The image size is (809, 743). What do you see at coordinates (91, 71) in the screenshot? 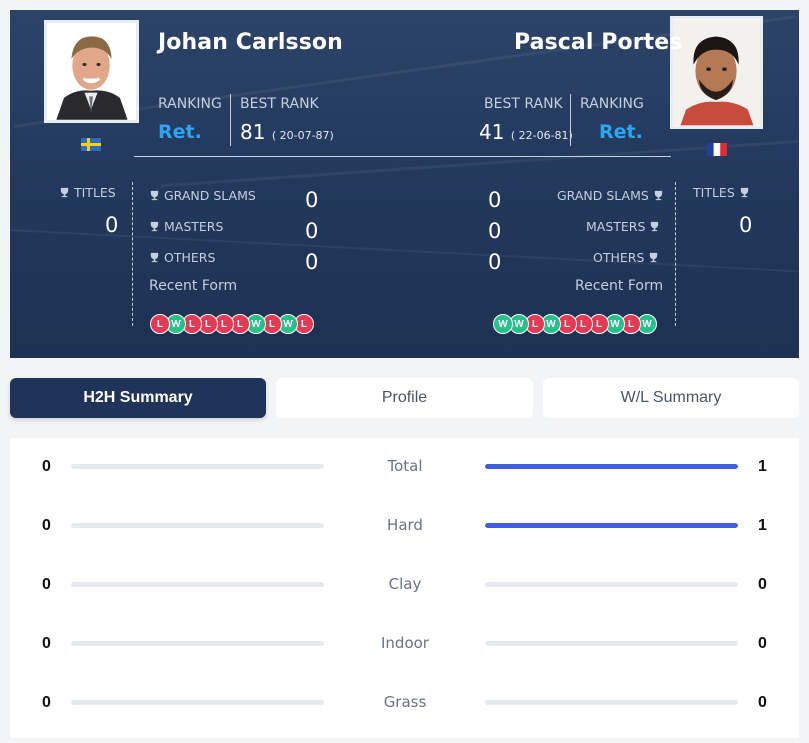
I see `player1-photo` at bounding box center [91, 71].